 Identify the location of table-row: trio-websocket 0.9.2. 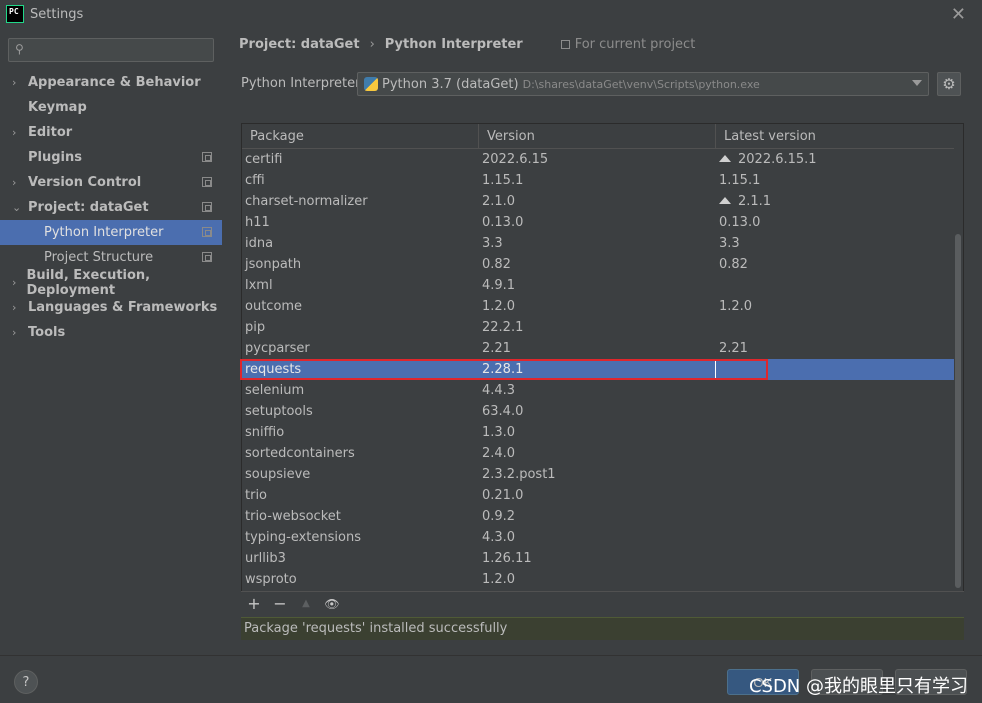
(598, 516).